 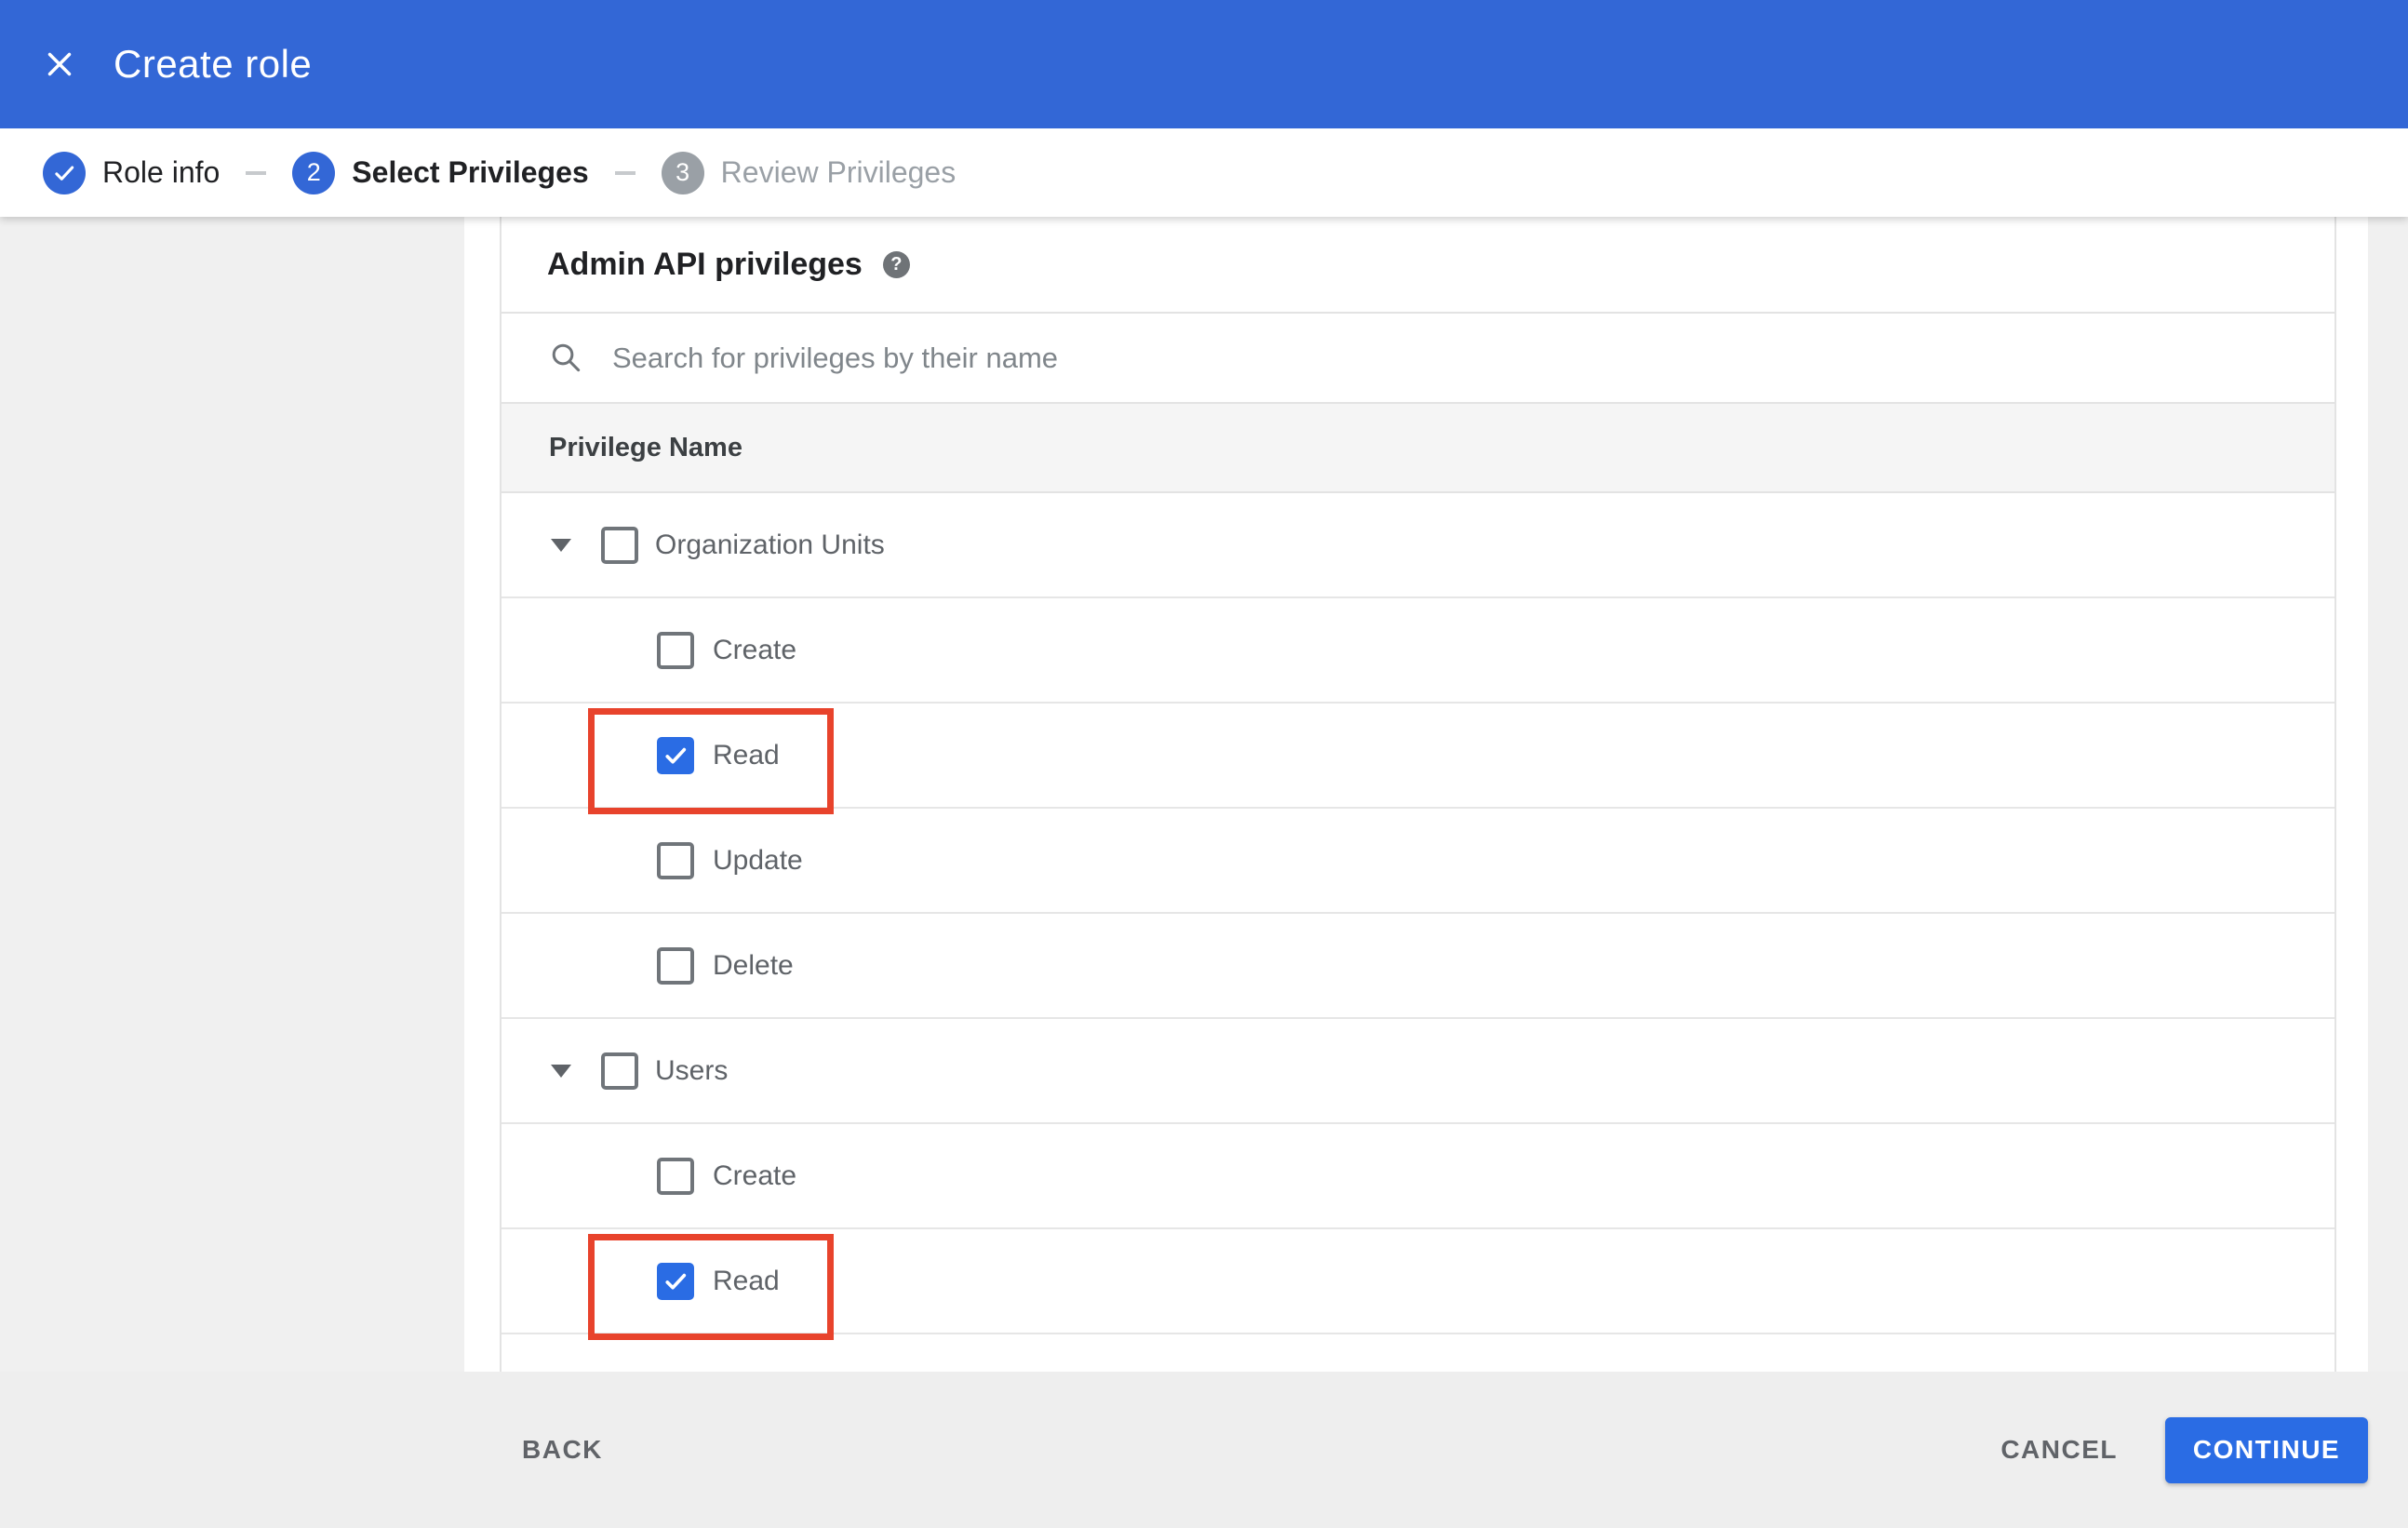 I want to click on step-role-info: Role info, so click(x=132, y=172).